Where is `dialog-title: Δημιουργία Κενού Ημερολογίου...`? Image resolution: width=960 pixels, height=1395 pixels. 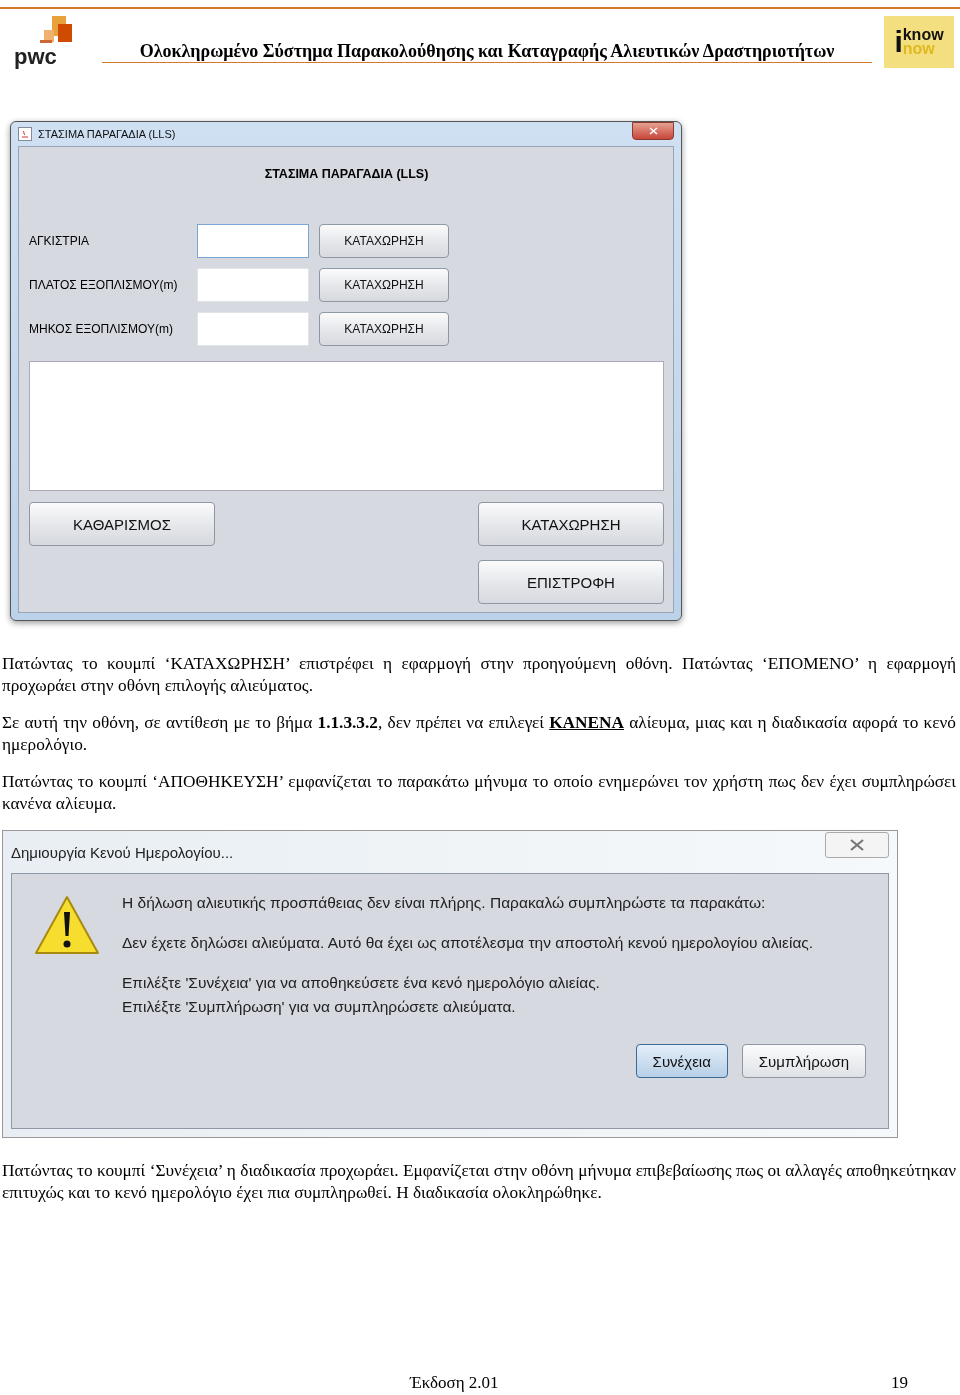
dialog-title: Δημιουργία Κενού Ημερολογίου... is located at coordinates (122, 852).